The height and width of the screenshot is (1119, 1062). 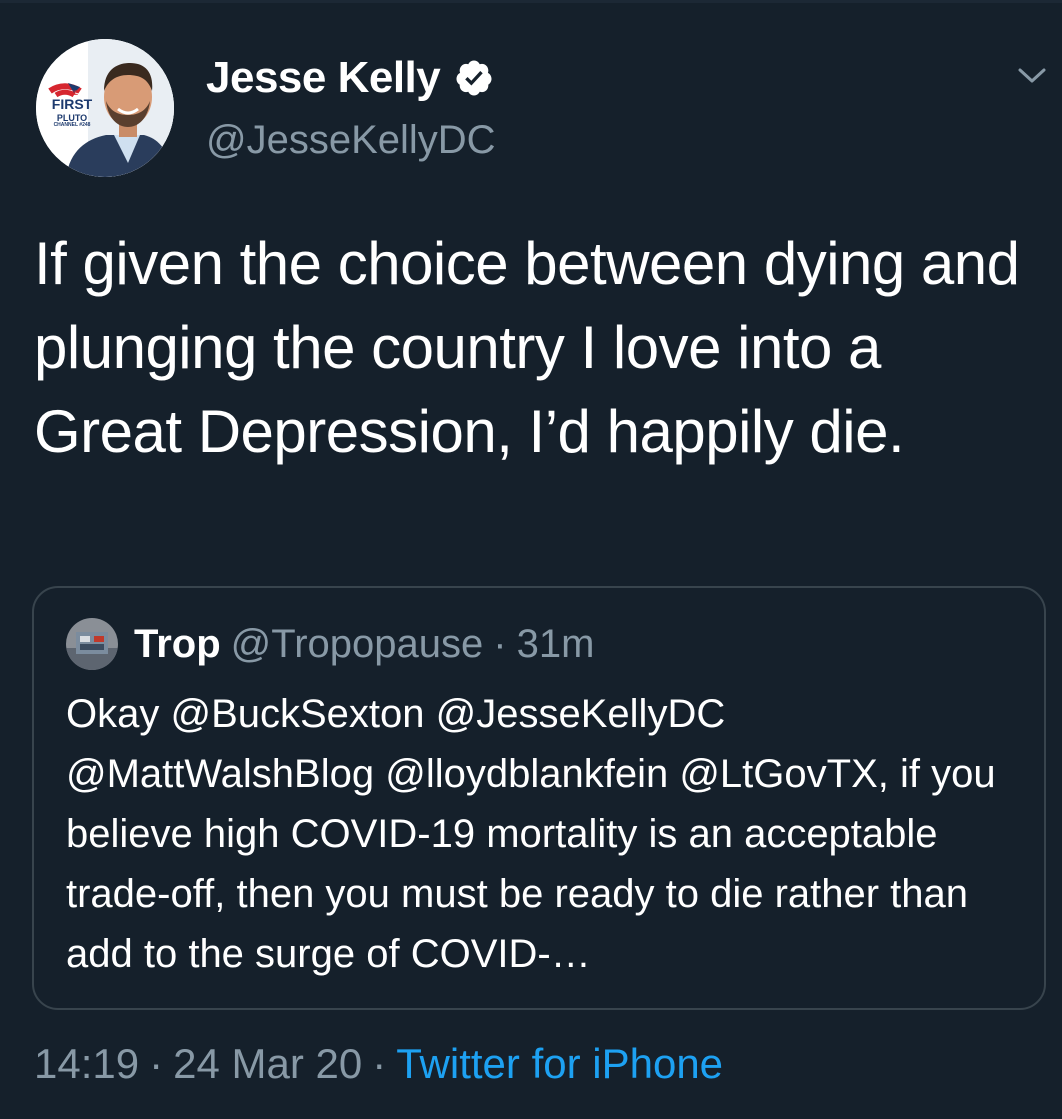 What do you see at coordinates (357, 644) in the screenshot?
I see `quoted-author-handle: @Tropopause` at bounding box center [357, 644].